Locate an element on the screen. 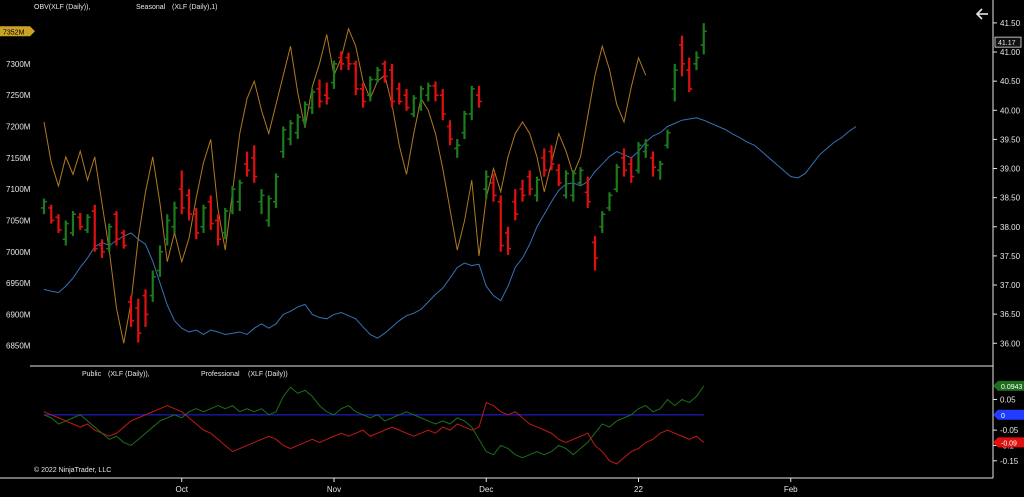 This screenshot has height=497, width=1024. professional-title: Professional is located at coordinates (220, 374).